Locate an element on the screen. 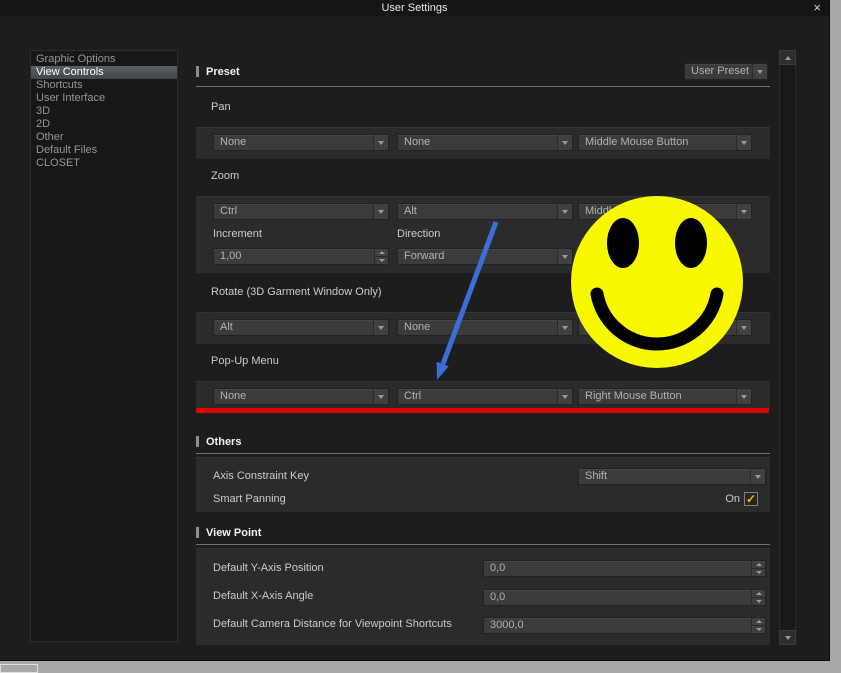 Image resolution: width=841 pixels, height=673 pixels. popup-modifier2-dropdown: Ctrl is located at coordinates (485, 396).